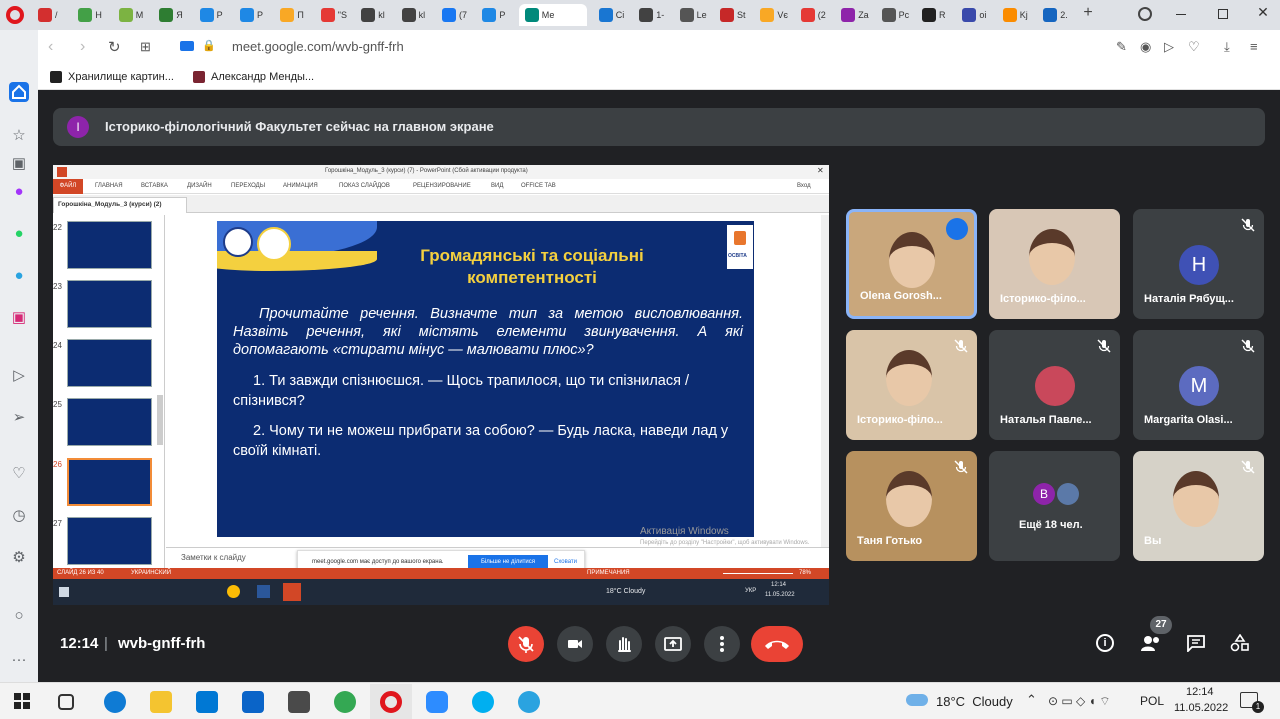 This screenshot has width=1280, height=719. What do you see at coordinates (617, 15) in the screenshot?
I see `browser-tab: Сі` at bounding box center [617, 15].